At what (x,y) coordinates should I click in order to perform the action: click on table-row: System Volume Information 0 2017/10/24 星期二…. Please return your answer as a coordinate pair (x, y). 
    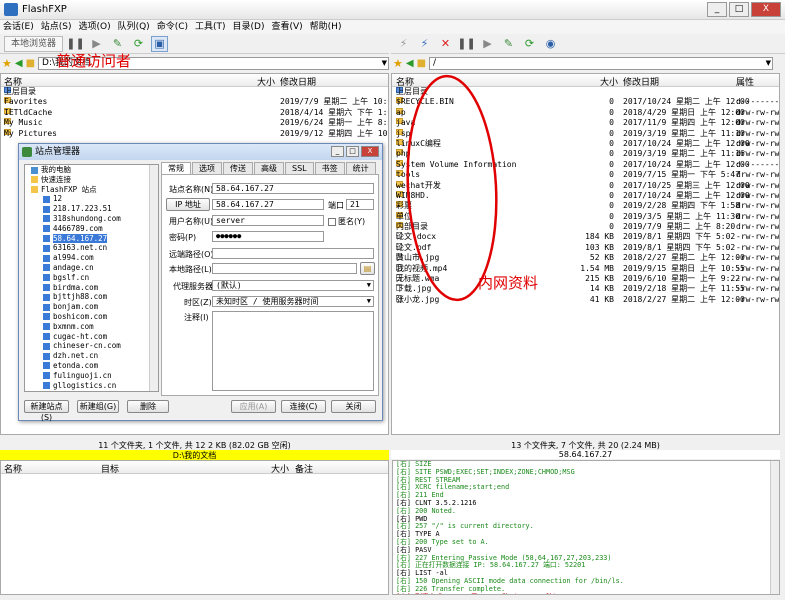
    Looking at the image, I should click on (585, 164).